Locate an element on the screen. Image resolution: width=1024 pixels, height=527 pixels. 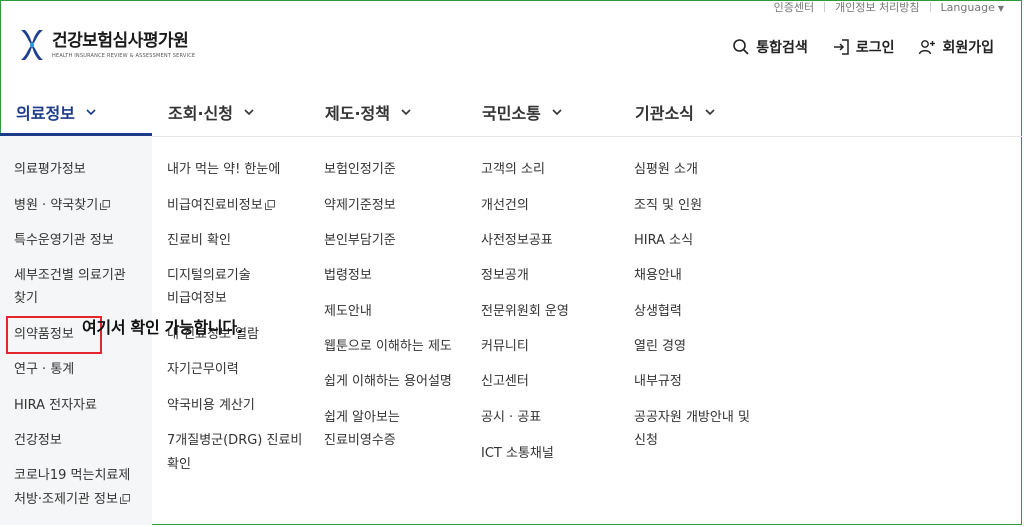
menu-item: 병원 · 약국찾기 is located at coordinates (62, 206).